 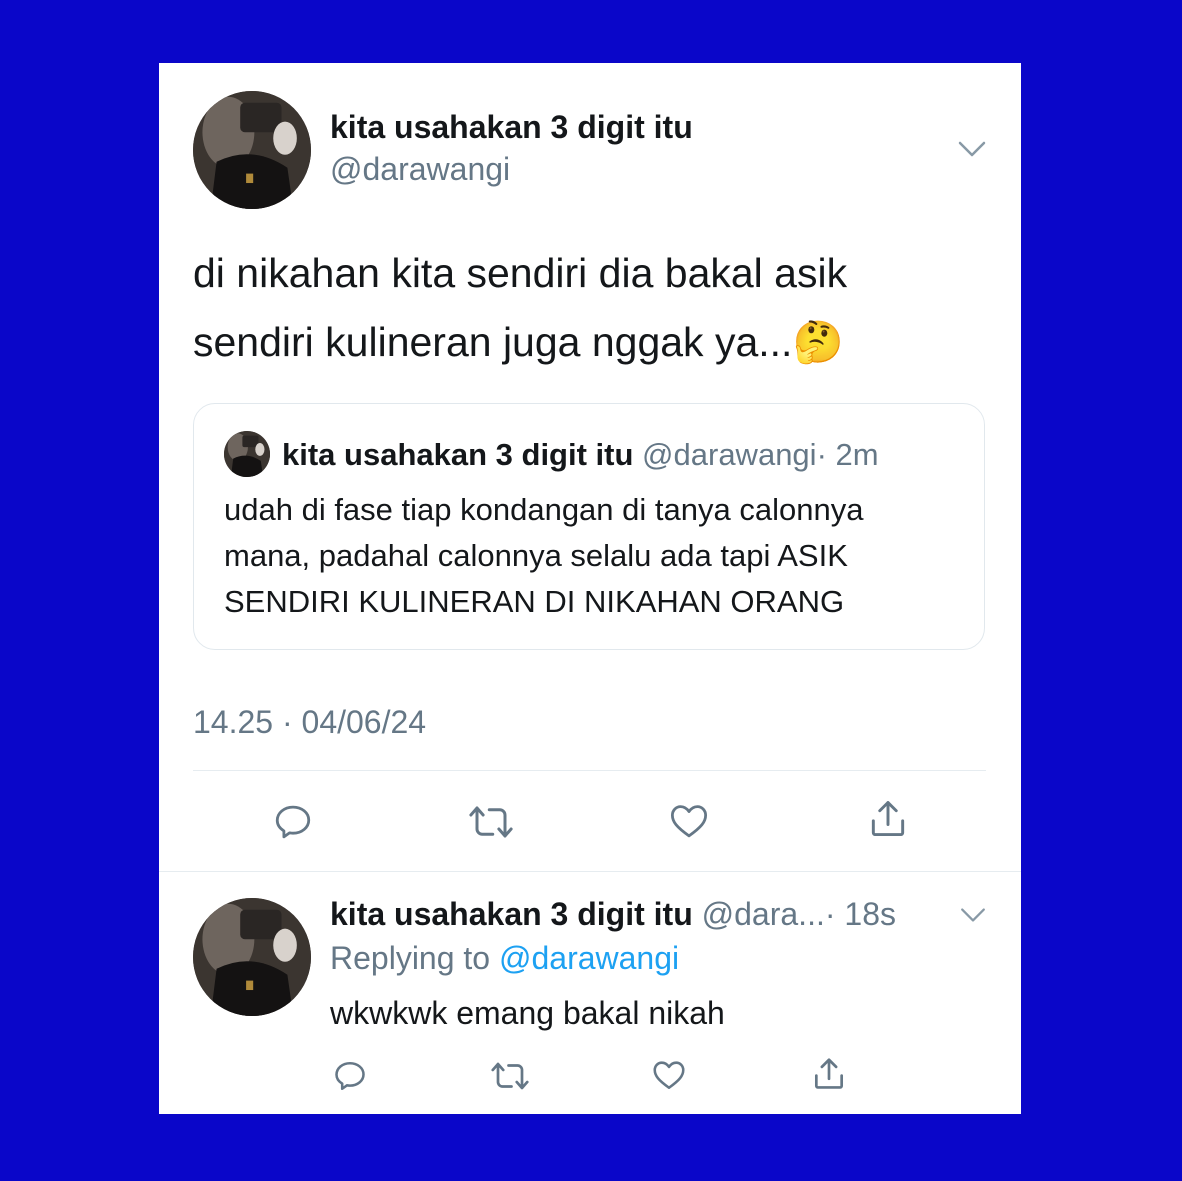 I want to click on tweet-timestamp: 14.25 · 04/06/24, so click(x=309, y=722).